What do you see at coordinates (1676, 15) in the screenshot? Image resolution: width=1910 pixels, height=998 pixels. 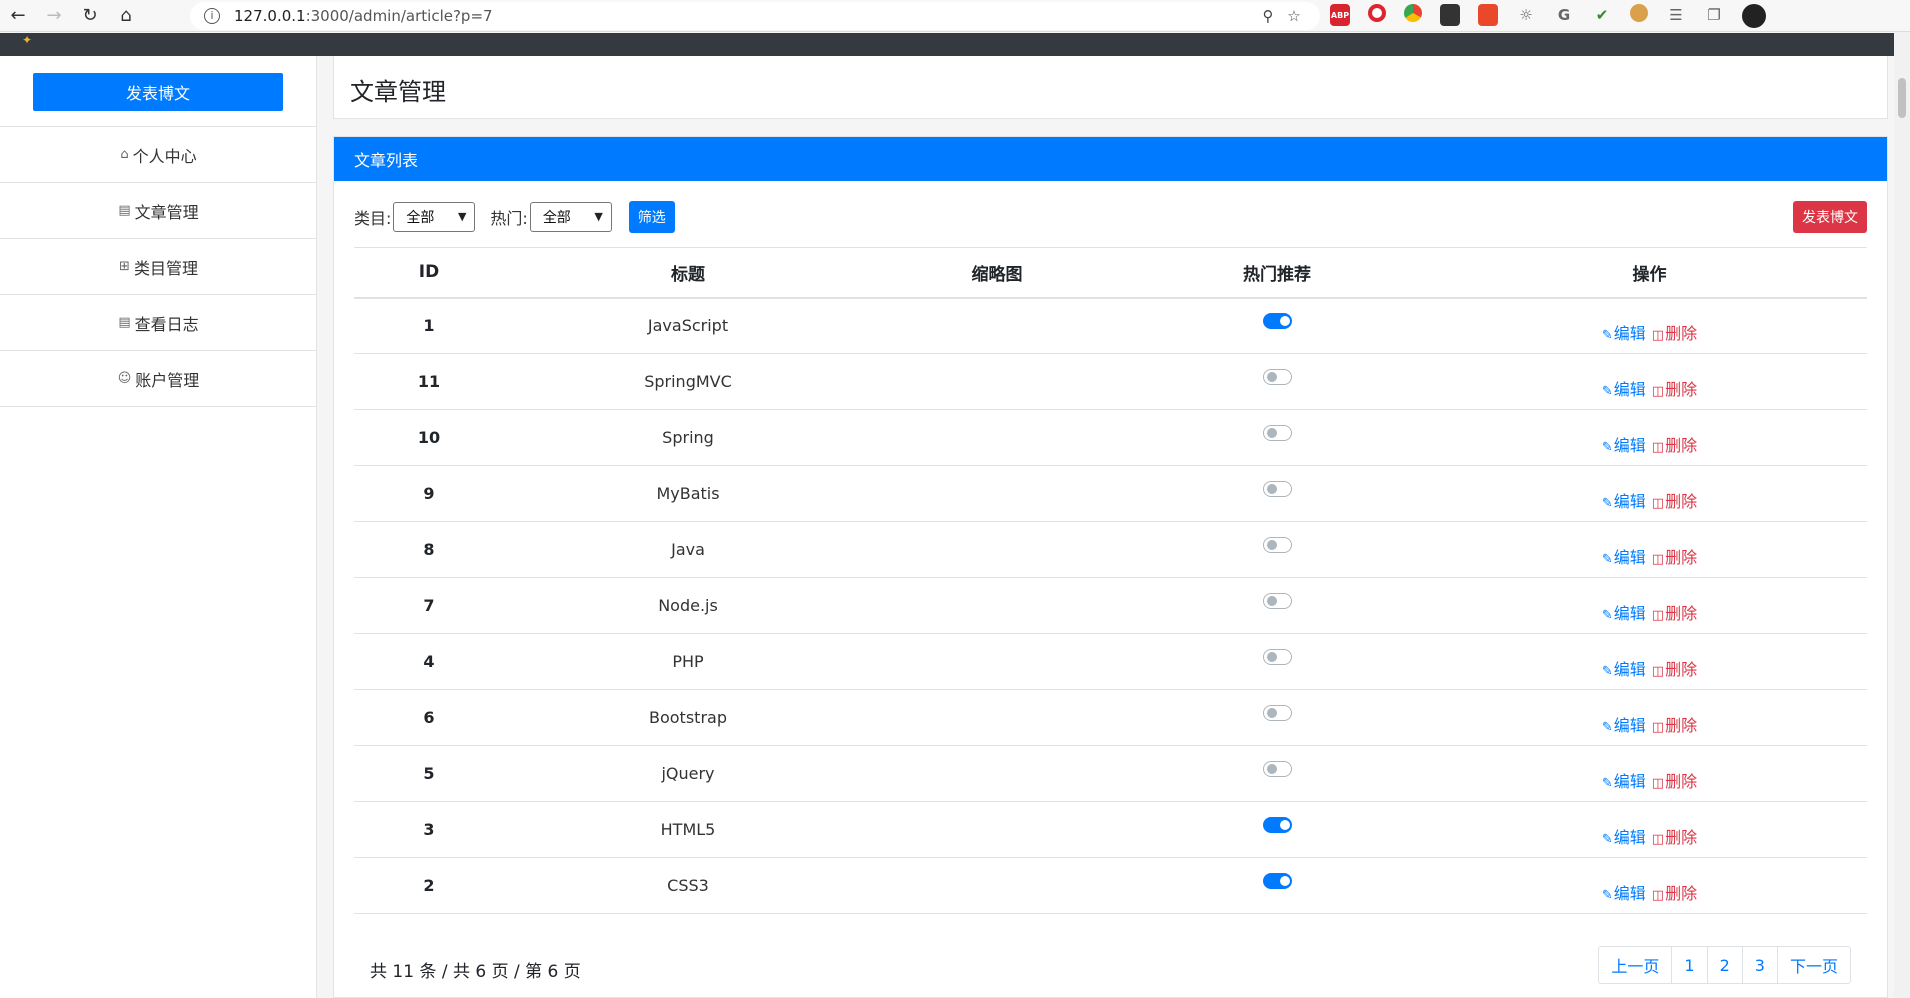 I see `reading-list-icon: ☰` at bounding box center [1676, 15].